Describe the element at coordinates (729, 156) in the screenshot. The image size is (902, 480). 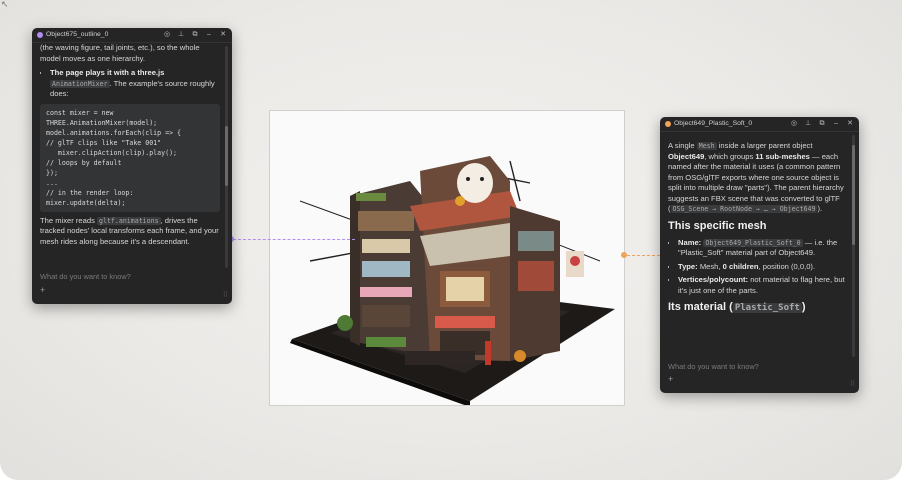
I see `p1-c: , which groups` at that location.